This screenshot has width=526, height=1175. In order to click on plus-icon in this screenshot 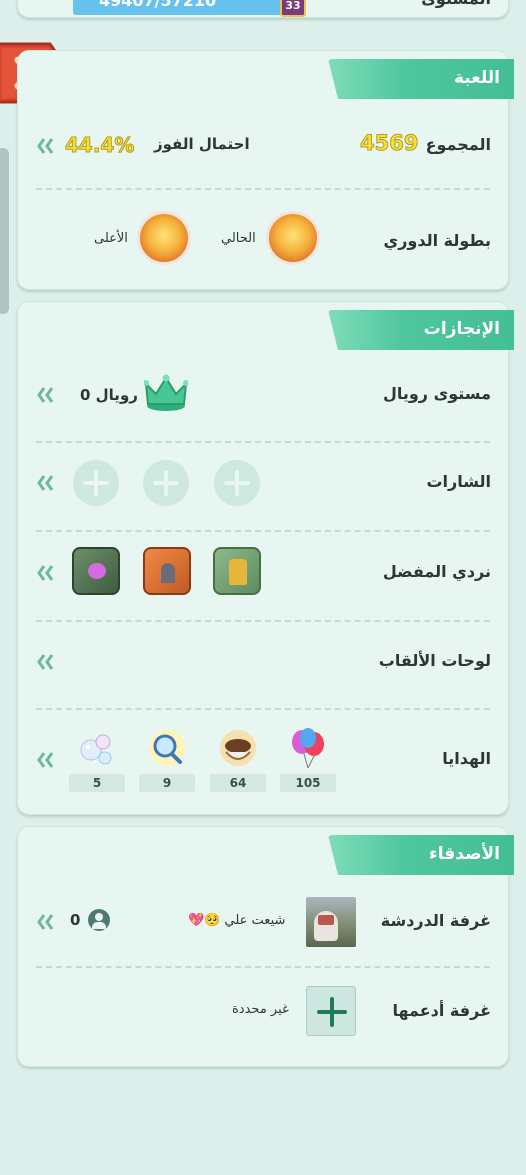, I will do `click(332, 1012)`.